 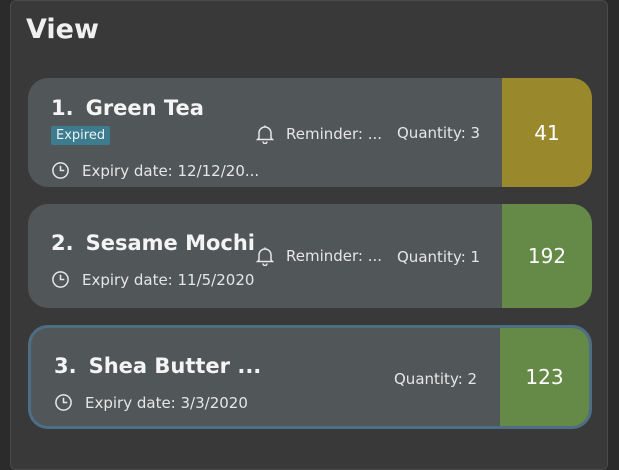 What do you see at coordinates (439, 257) in the screenshot?
I see `quantity-text: Quantity: 1` at bounding box center [439, 257].